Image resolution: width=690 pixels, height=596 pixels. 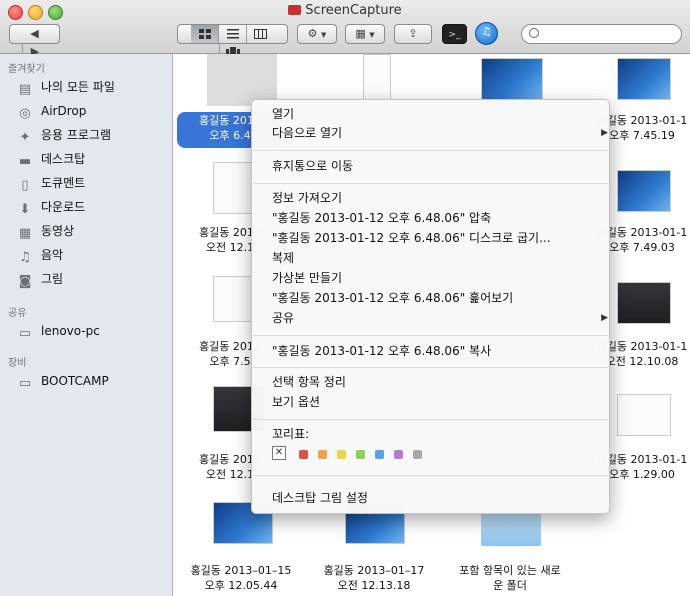 I want to click on documents-icon: ▯, so click(x=25, y=185).